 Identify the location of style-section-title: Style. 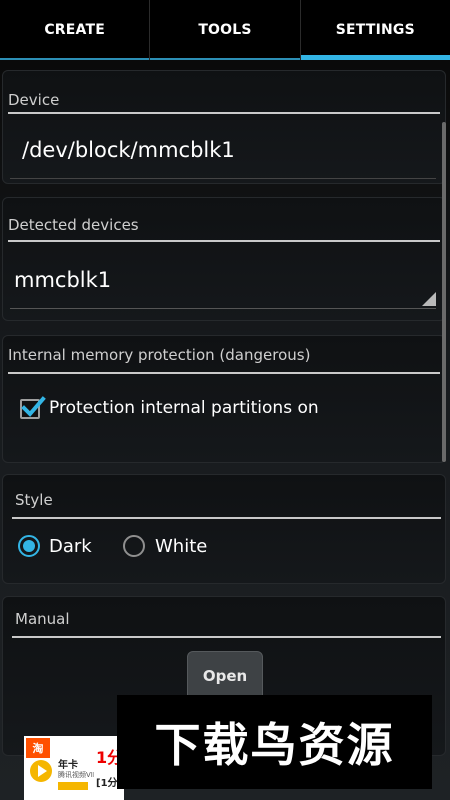
(34, 500).